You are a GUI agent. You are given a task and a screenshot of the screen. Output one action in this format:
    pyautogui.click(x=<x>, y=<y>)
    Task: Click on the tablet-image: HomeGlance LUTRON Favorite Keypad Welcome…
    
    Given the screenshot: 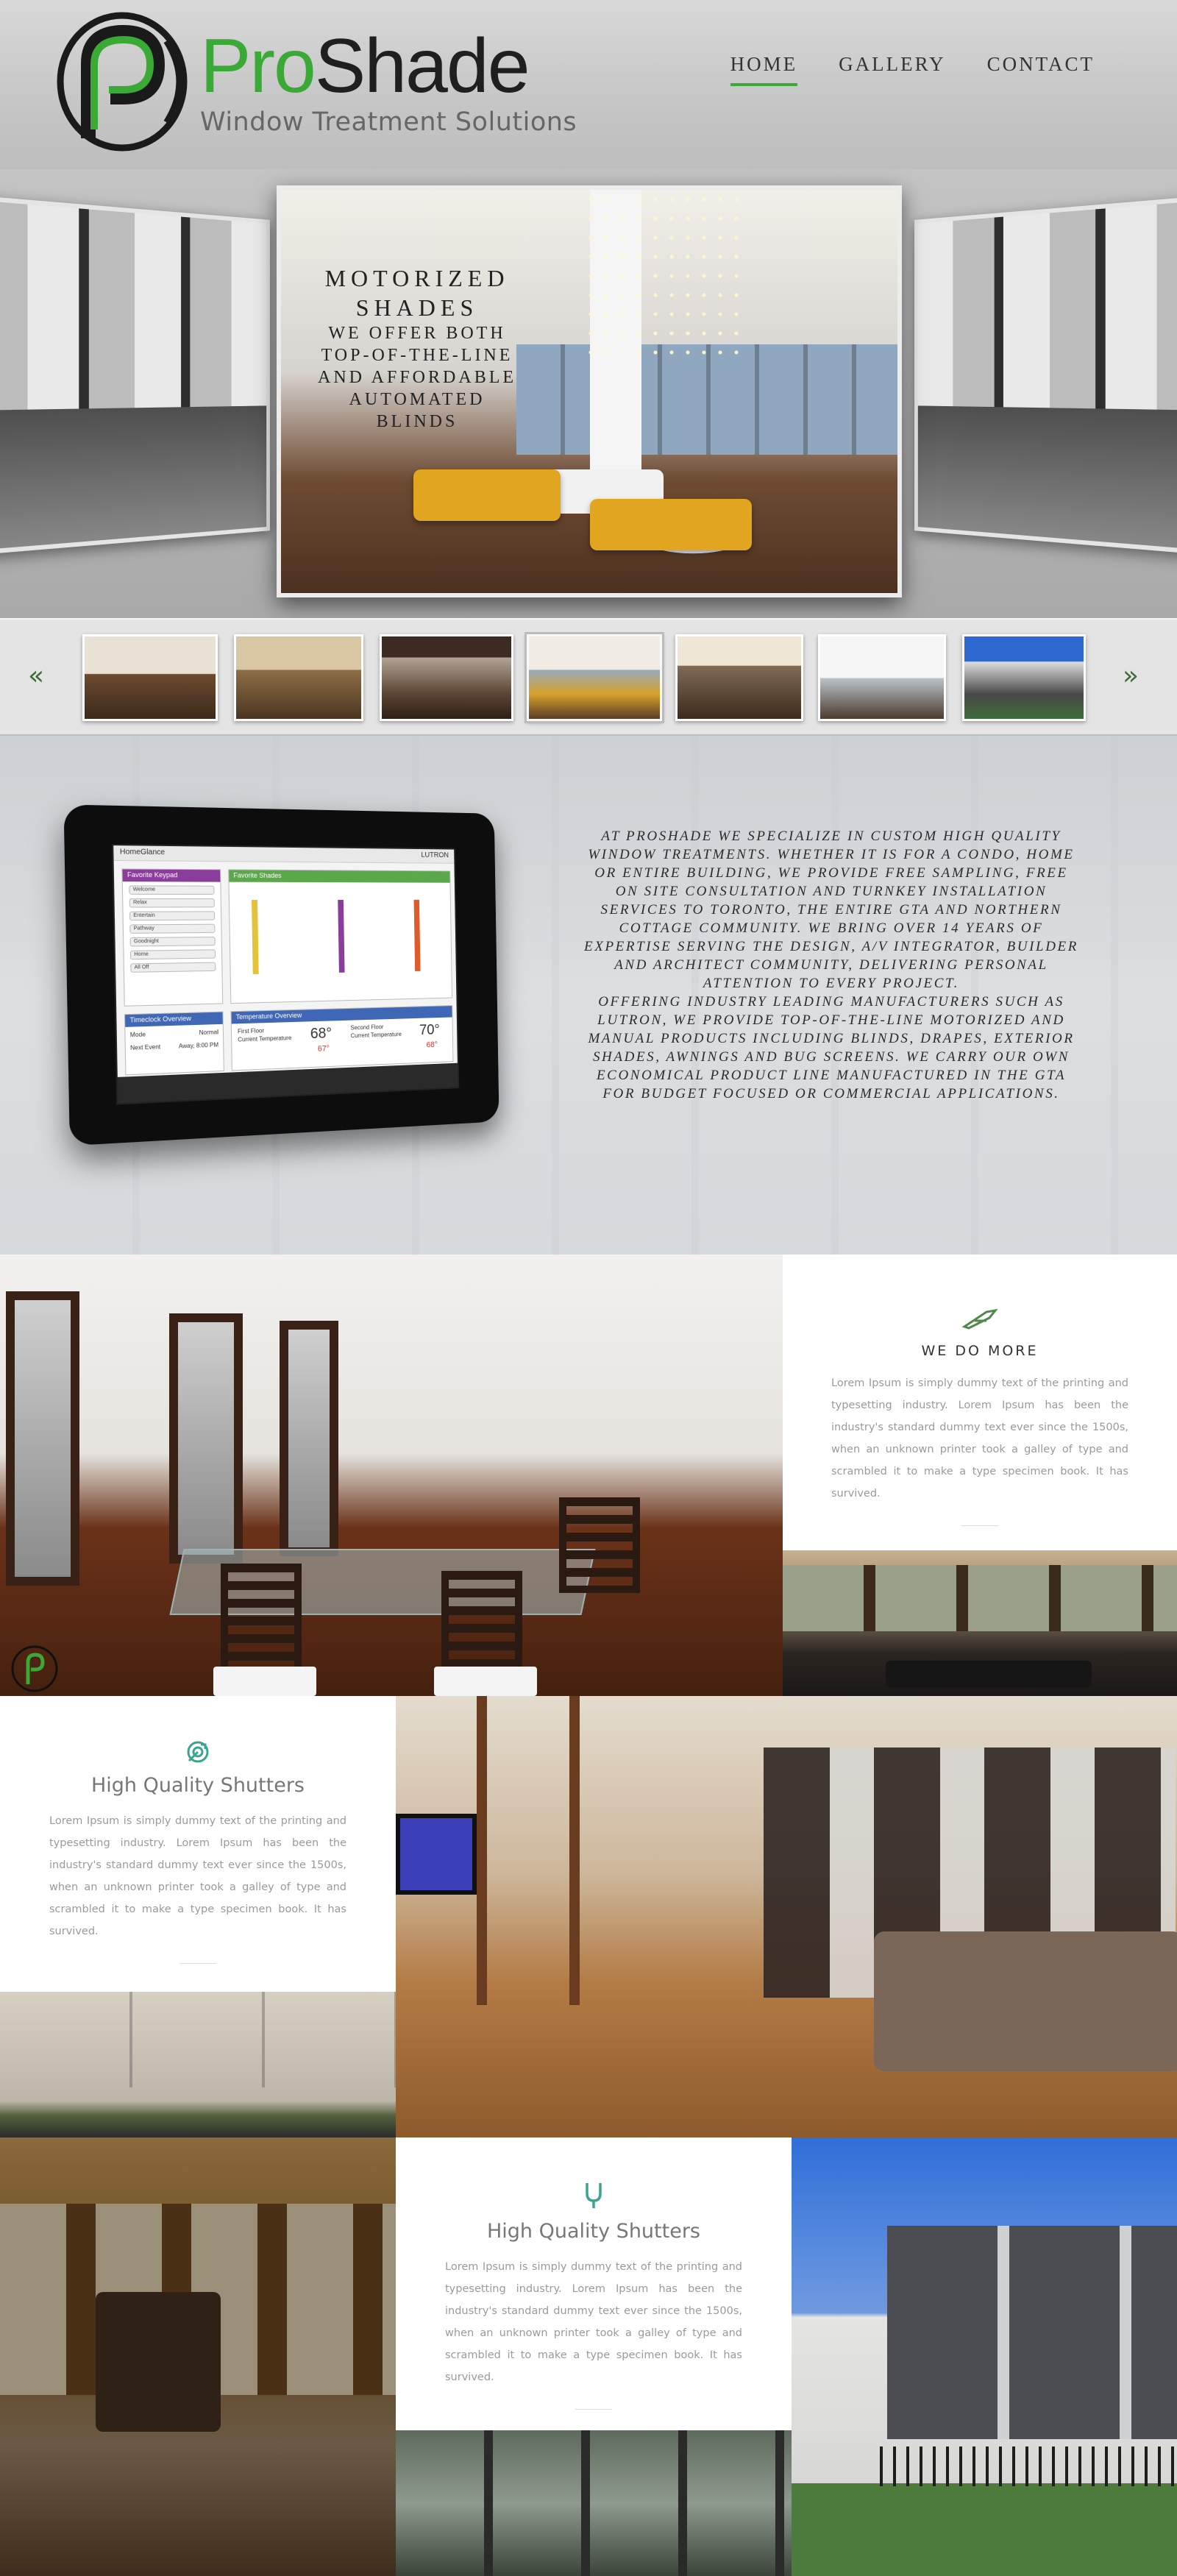 What is the action you would take?
    pyautogui.click(x=281, y=975)
    